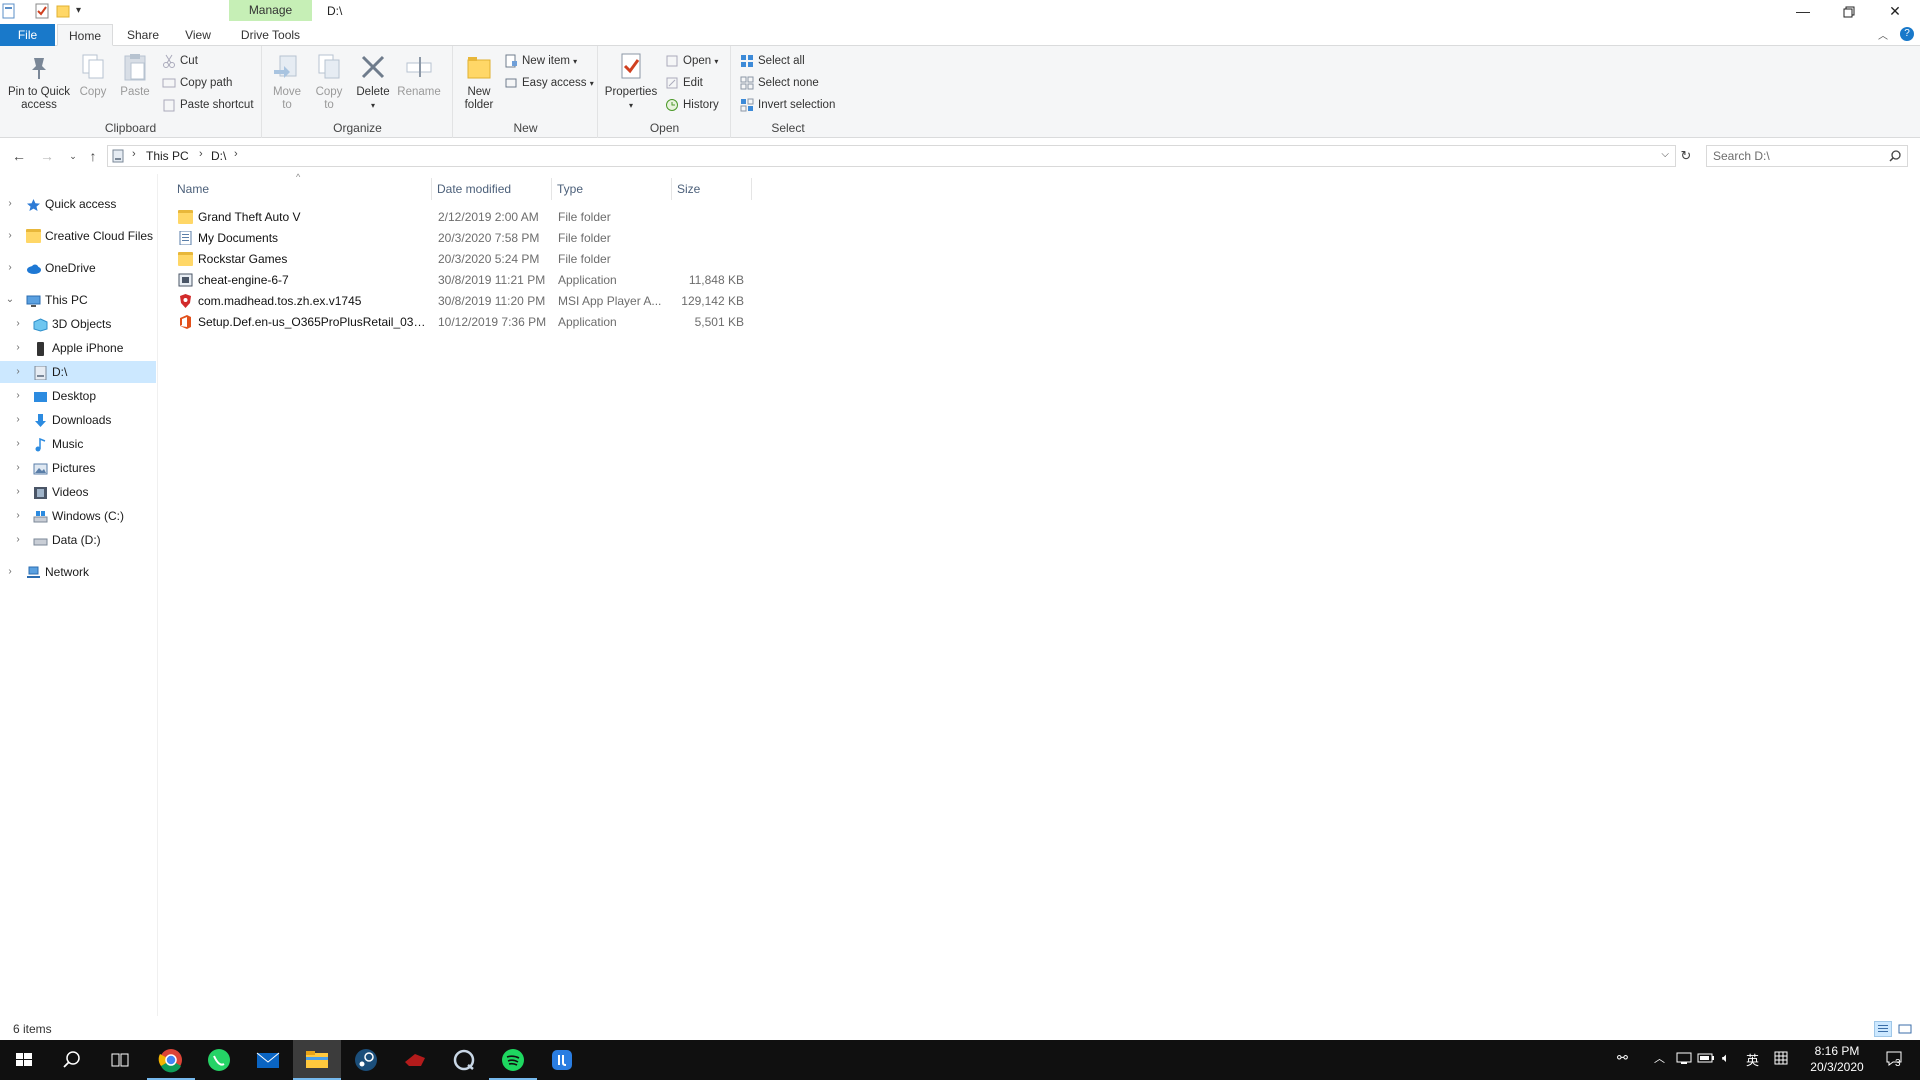  What do you see at coordinates (78, 444) in the screenshot?
I see `nav-item-music: › Music` at bounding box center [78, 444].